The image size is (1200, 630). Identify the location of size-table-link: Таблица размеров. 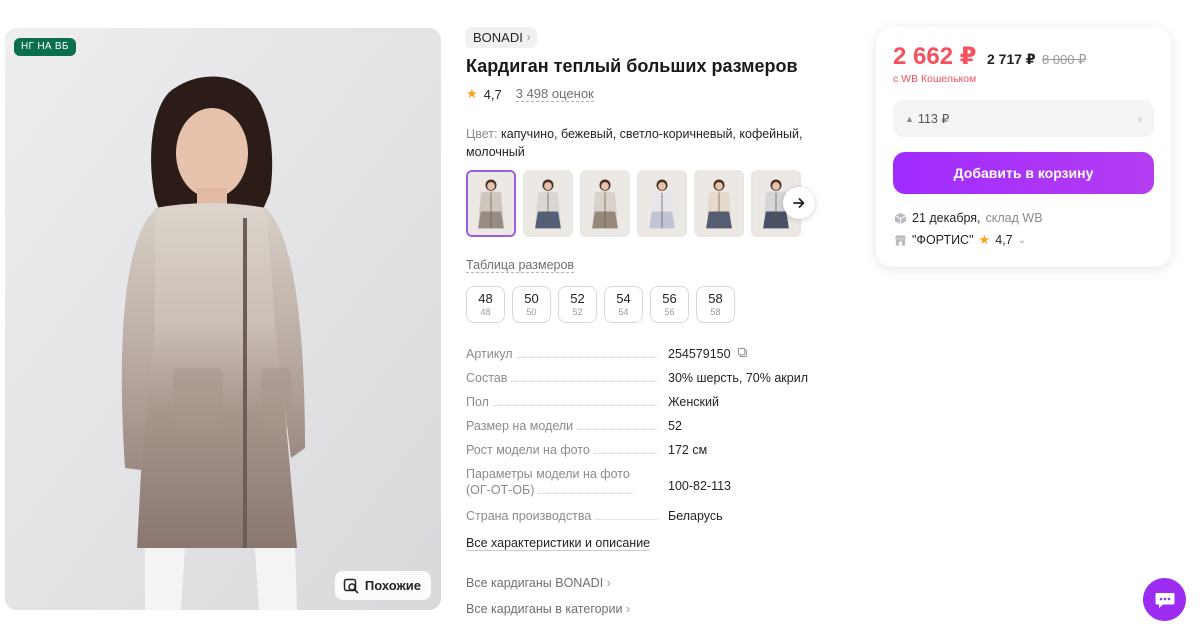
(520, 265).